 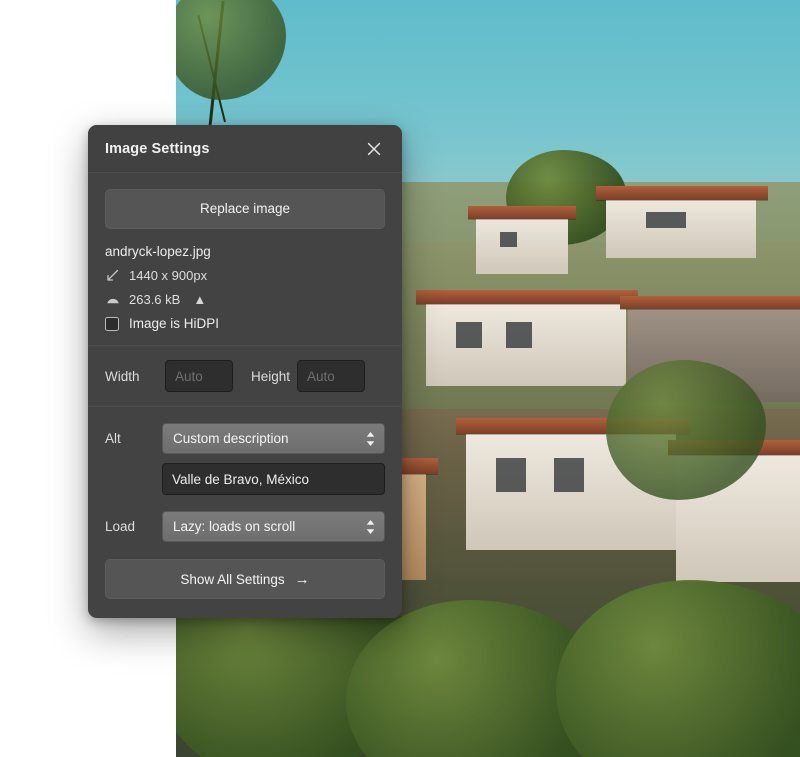 I want to click on file-size-value: 263.6 kB, so click(x=155, y=299).